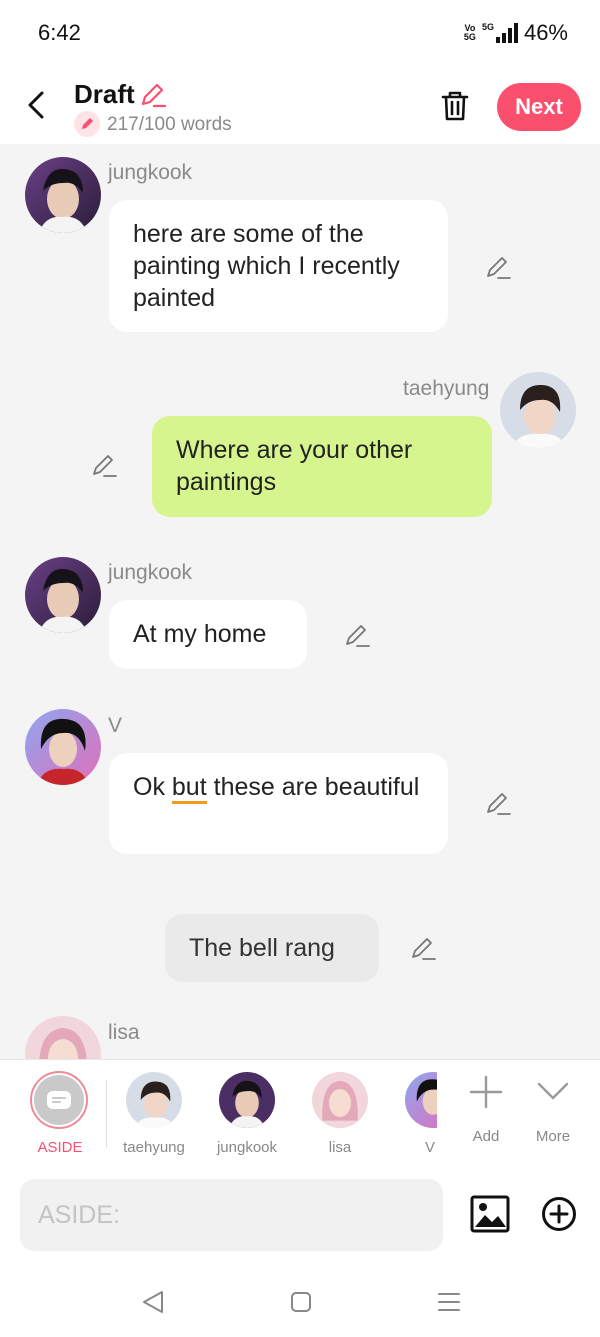 The height and width of the screenshot is (1337, 600). I want to click on message-bubble: Ok but these are beautiful, so click(278, 803).